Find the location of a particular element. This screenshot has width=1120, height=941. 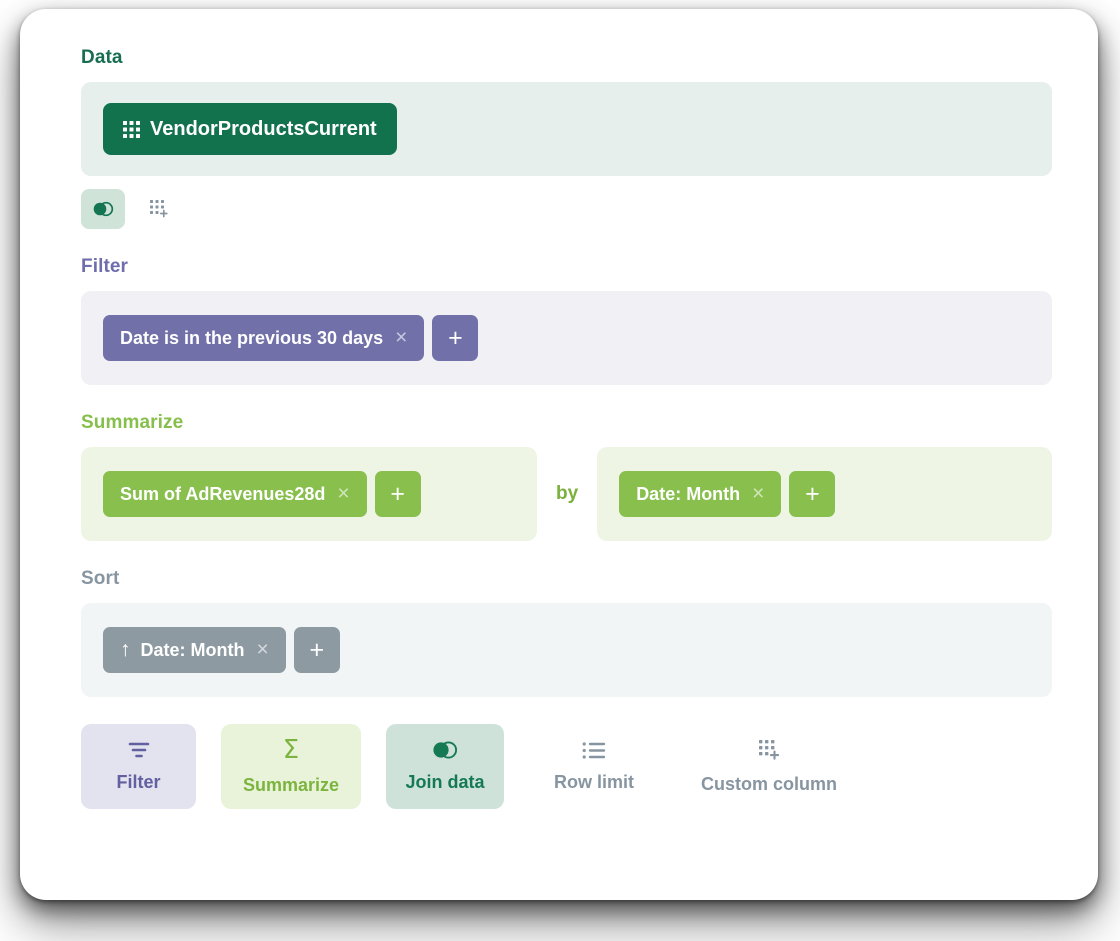

filter-chip: Date is in the previous 30 days × is located at coordinates (264, 338).